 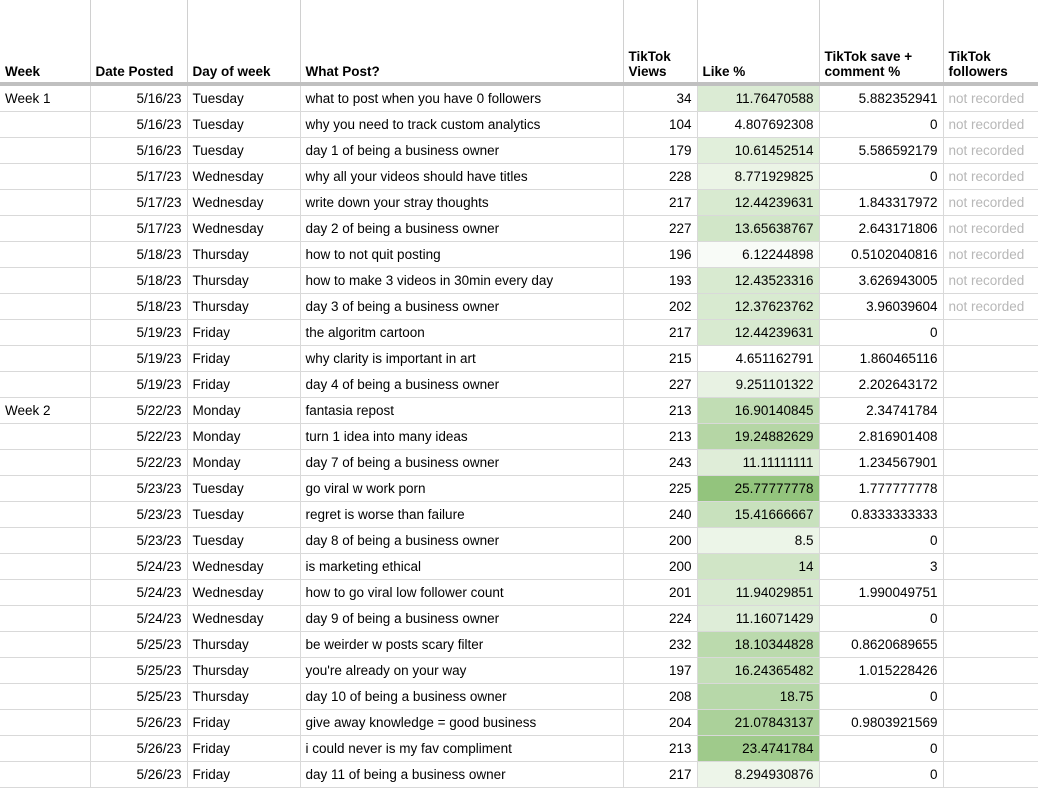 What do you see at coordinates (462, 540) in the screenshot?
I see `cell-what-post: day 8 of being a business owner` at bounding box center [462, 540].